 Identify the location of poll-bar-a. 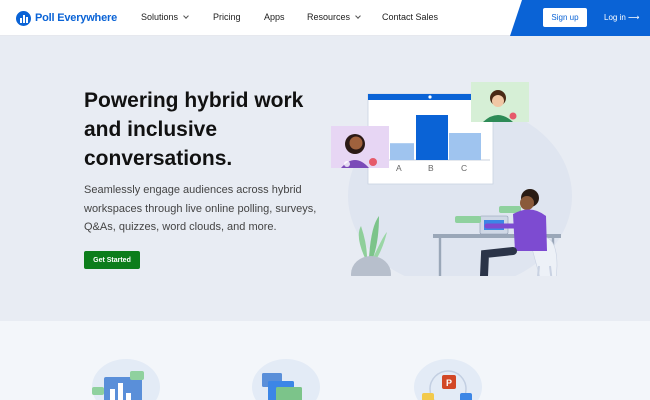
(402, 151).